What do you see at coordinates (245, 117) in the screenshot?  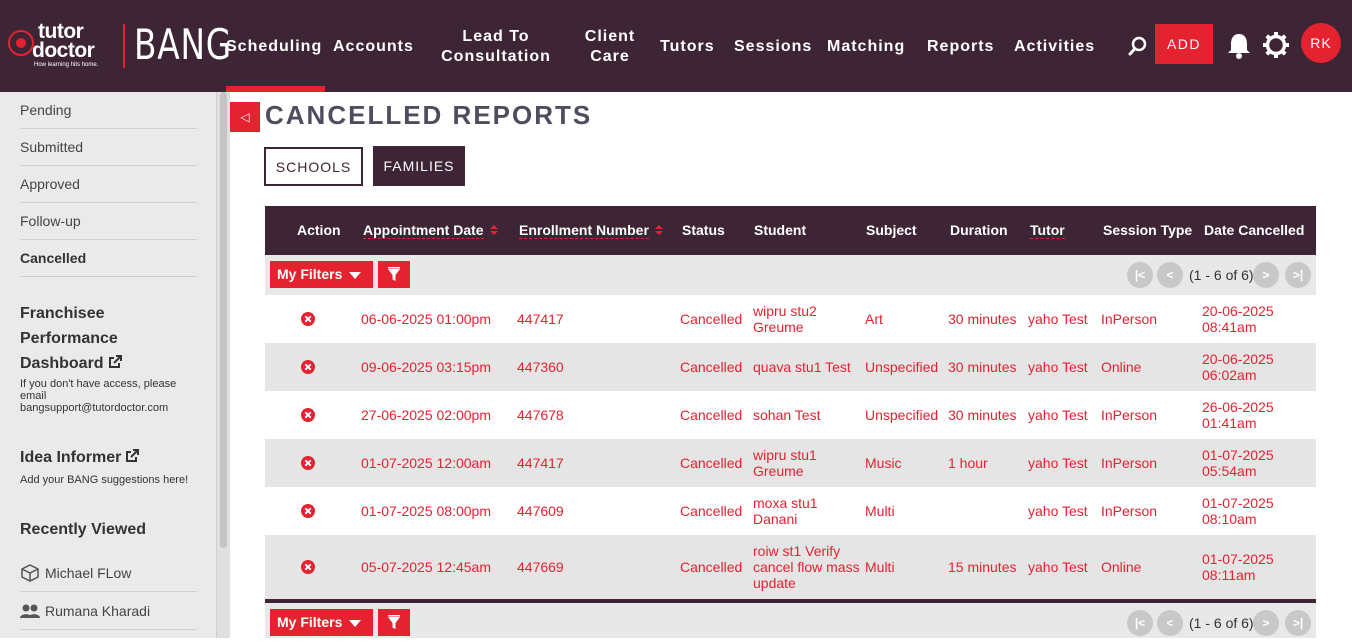 I see `collapse-sidebar-button: ◁` at bounding box center [245, 117].